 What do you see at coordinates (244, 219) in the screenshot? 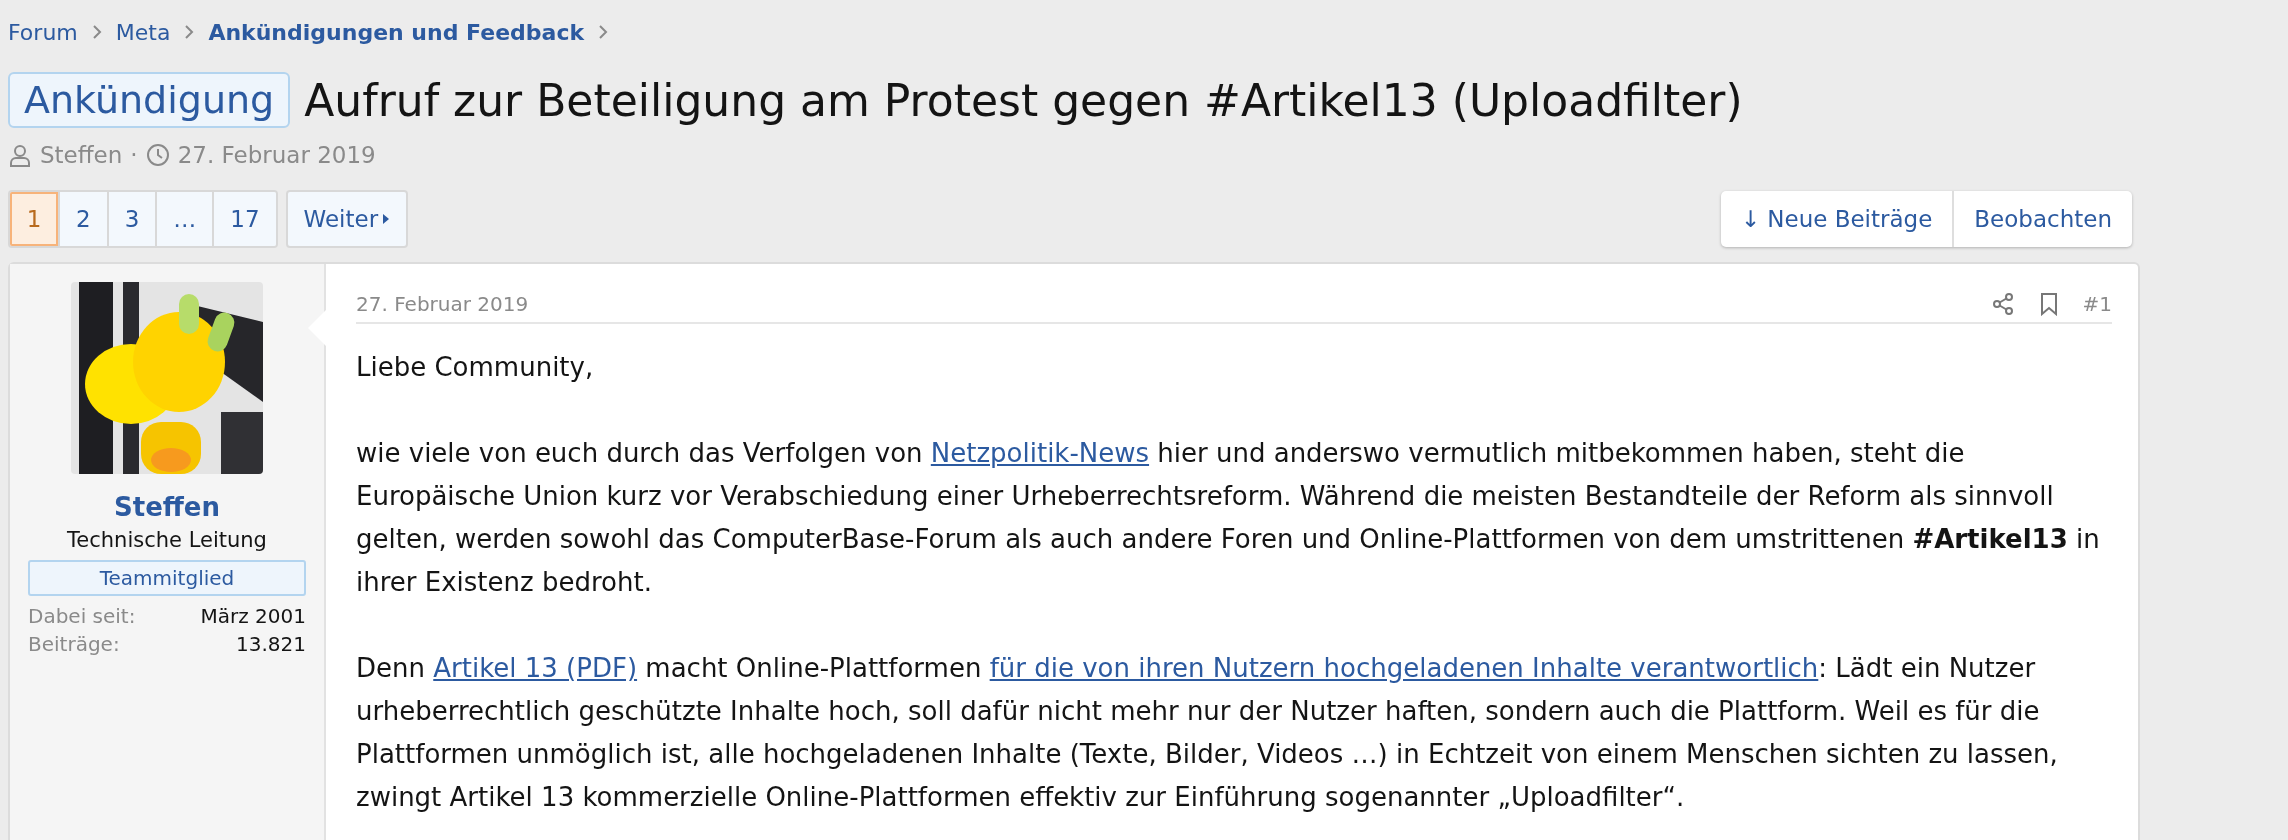
I see `page-button: 17` at bounding box center [244, 219].